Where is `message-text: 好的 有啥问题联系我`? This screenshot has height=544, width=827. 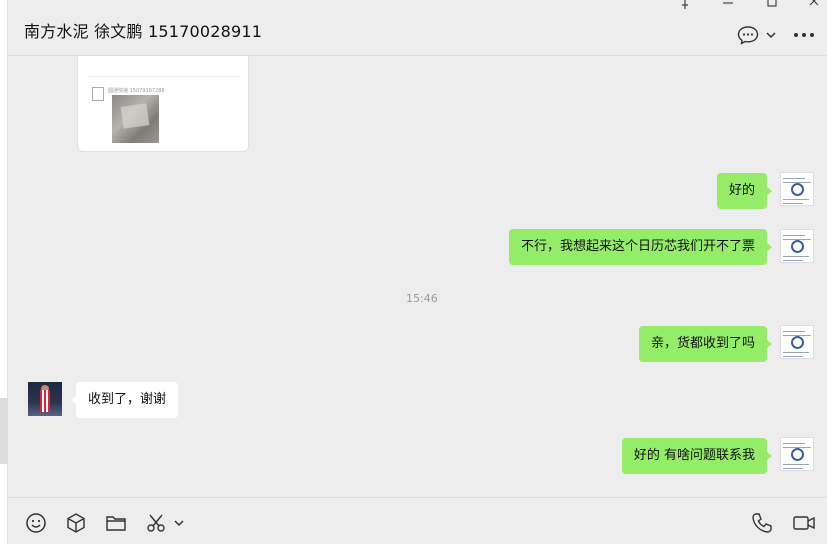
message-text: 好的 有啥问题联系我 is located at coordinates (694, 455).